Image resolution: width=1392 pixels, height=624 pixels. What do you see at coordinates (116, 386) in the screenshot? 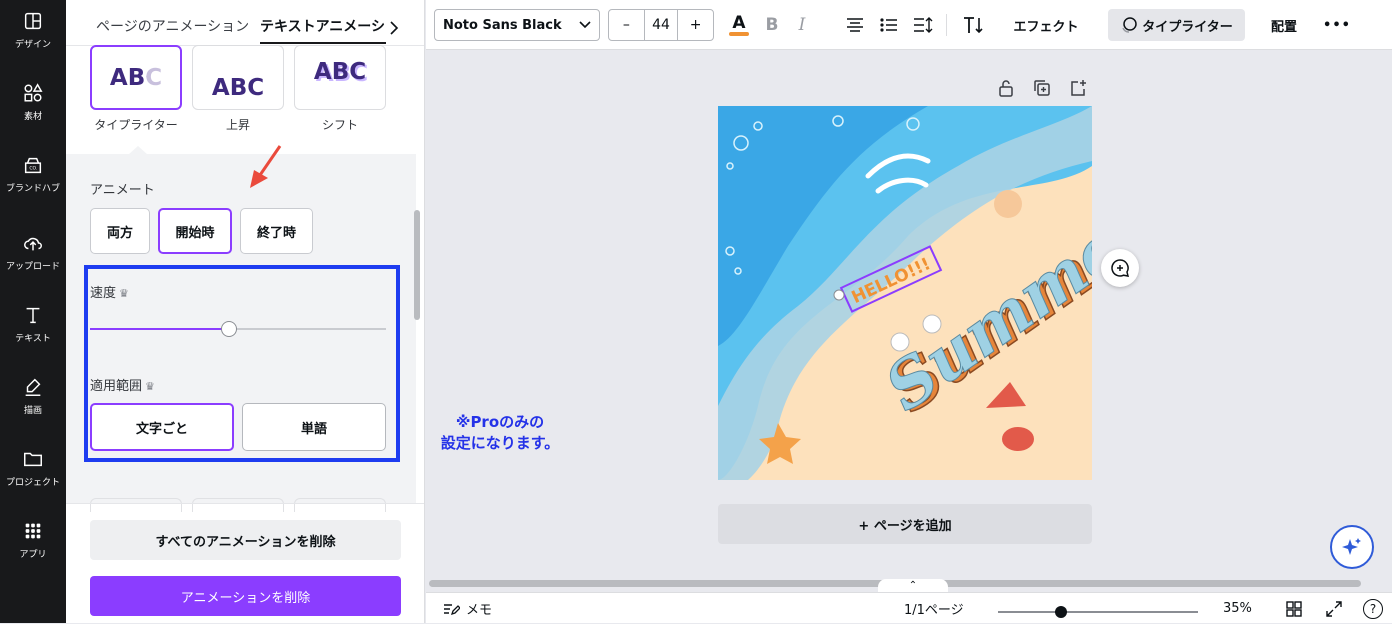
I see `scope-label-text: 適用範囲` at bounding box center [116, 386].